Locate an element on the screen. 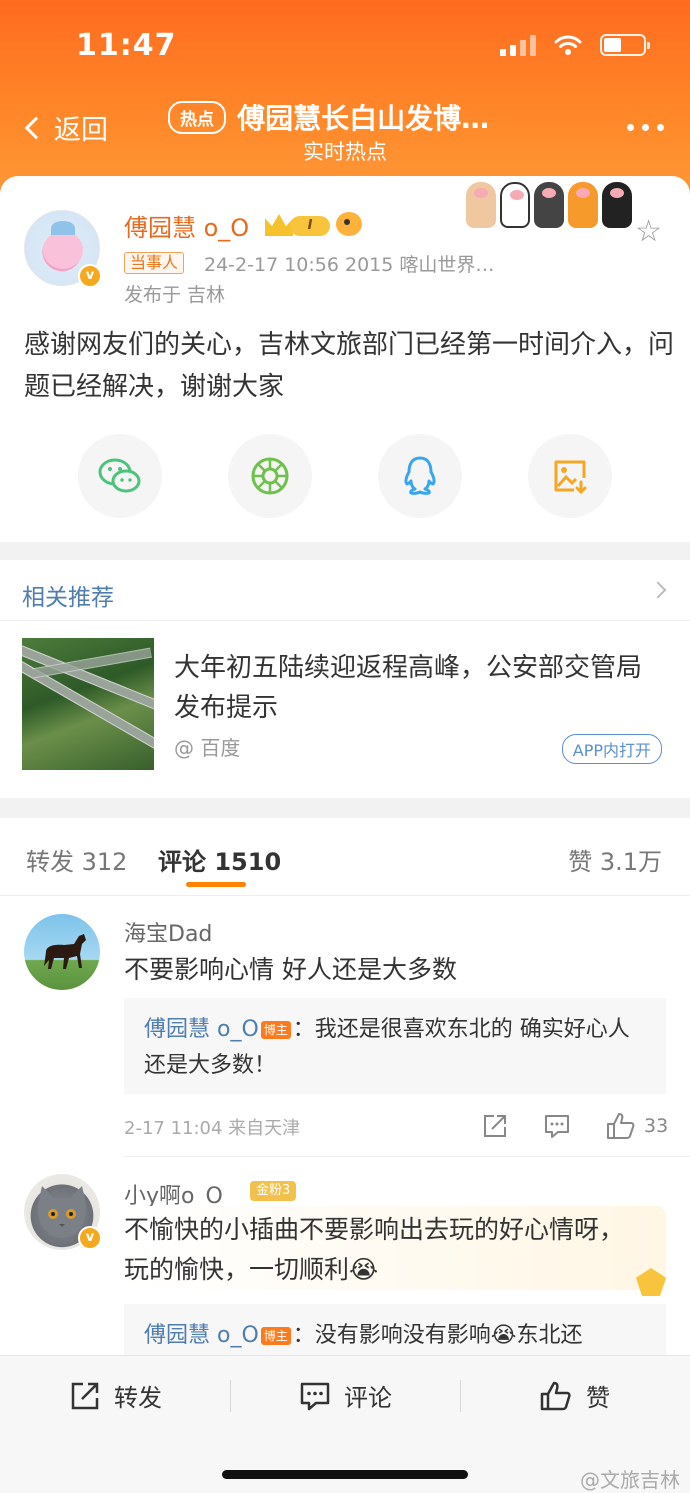 The height and width of the screenshot is (1493, 690). comment-text: 不要影响心情 好人还是大多数 is located at coordinates (290, 969).